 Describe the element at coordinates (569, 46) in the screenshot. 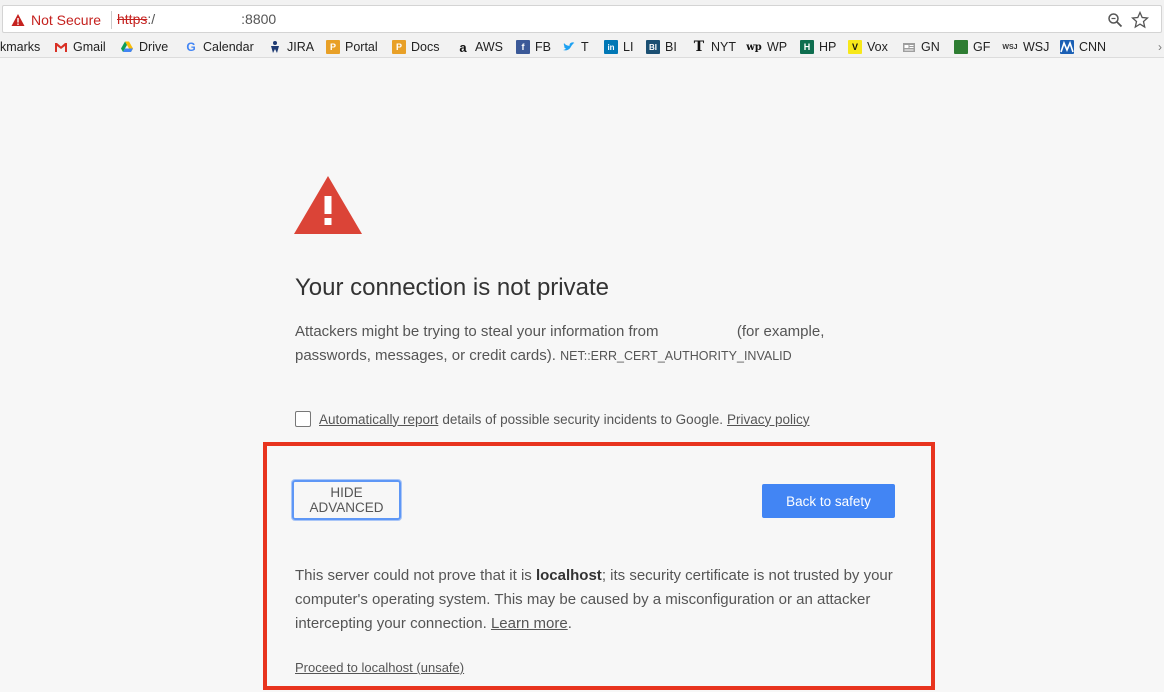

I see `twitter-icon` at that location.